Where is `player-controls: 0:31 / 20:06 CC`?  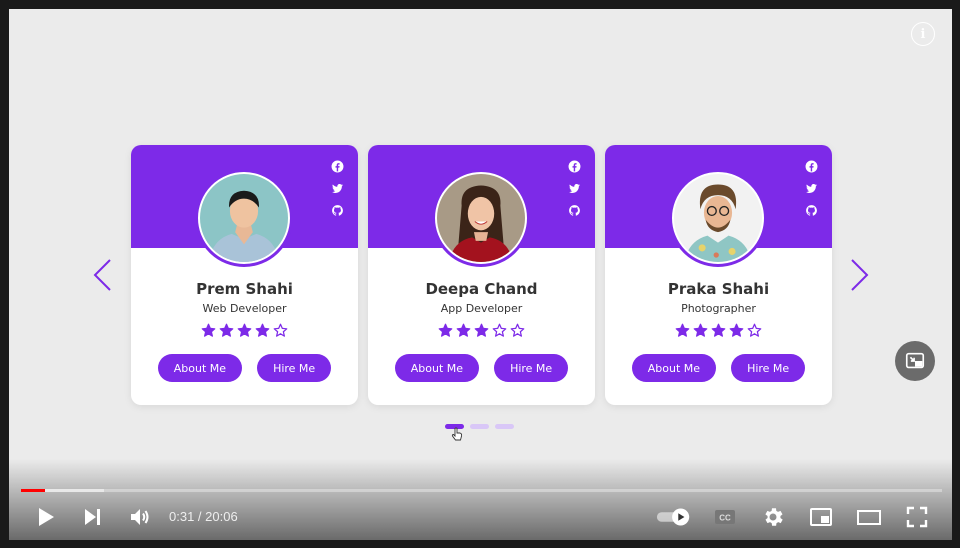 player-controls: 0:31 / 20:06 CC is located at coordinates (480, 517).